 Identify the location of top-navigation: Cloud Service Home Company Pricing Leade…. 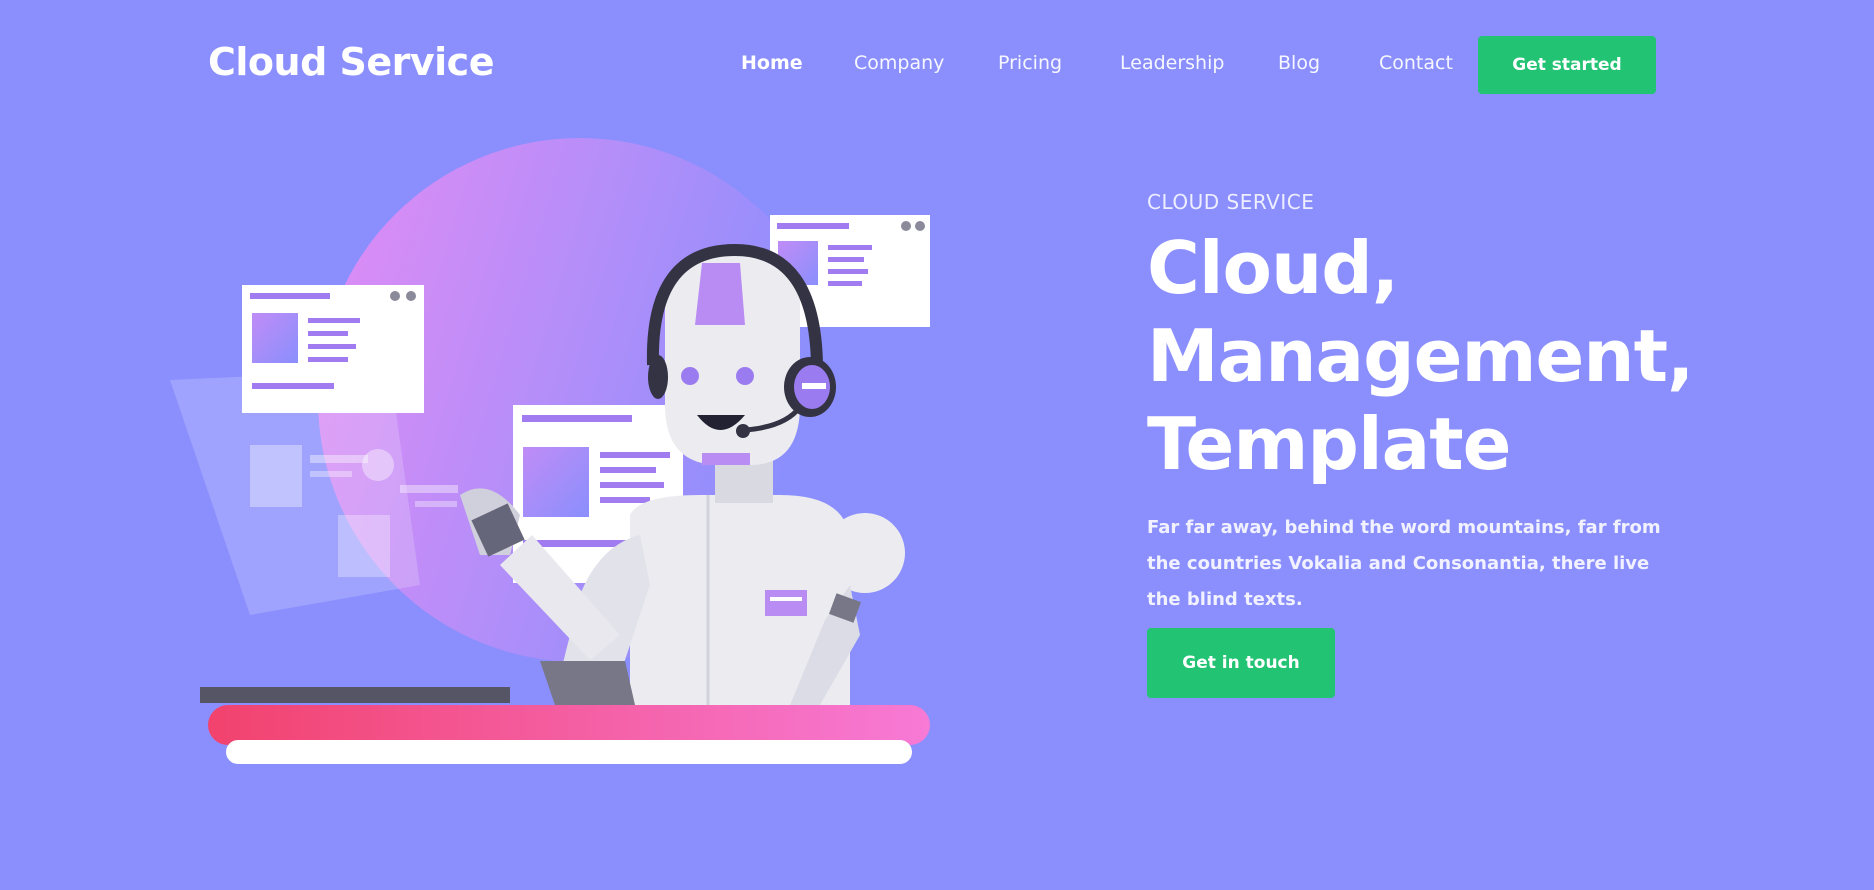
(937, 65).